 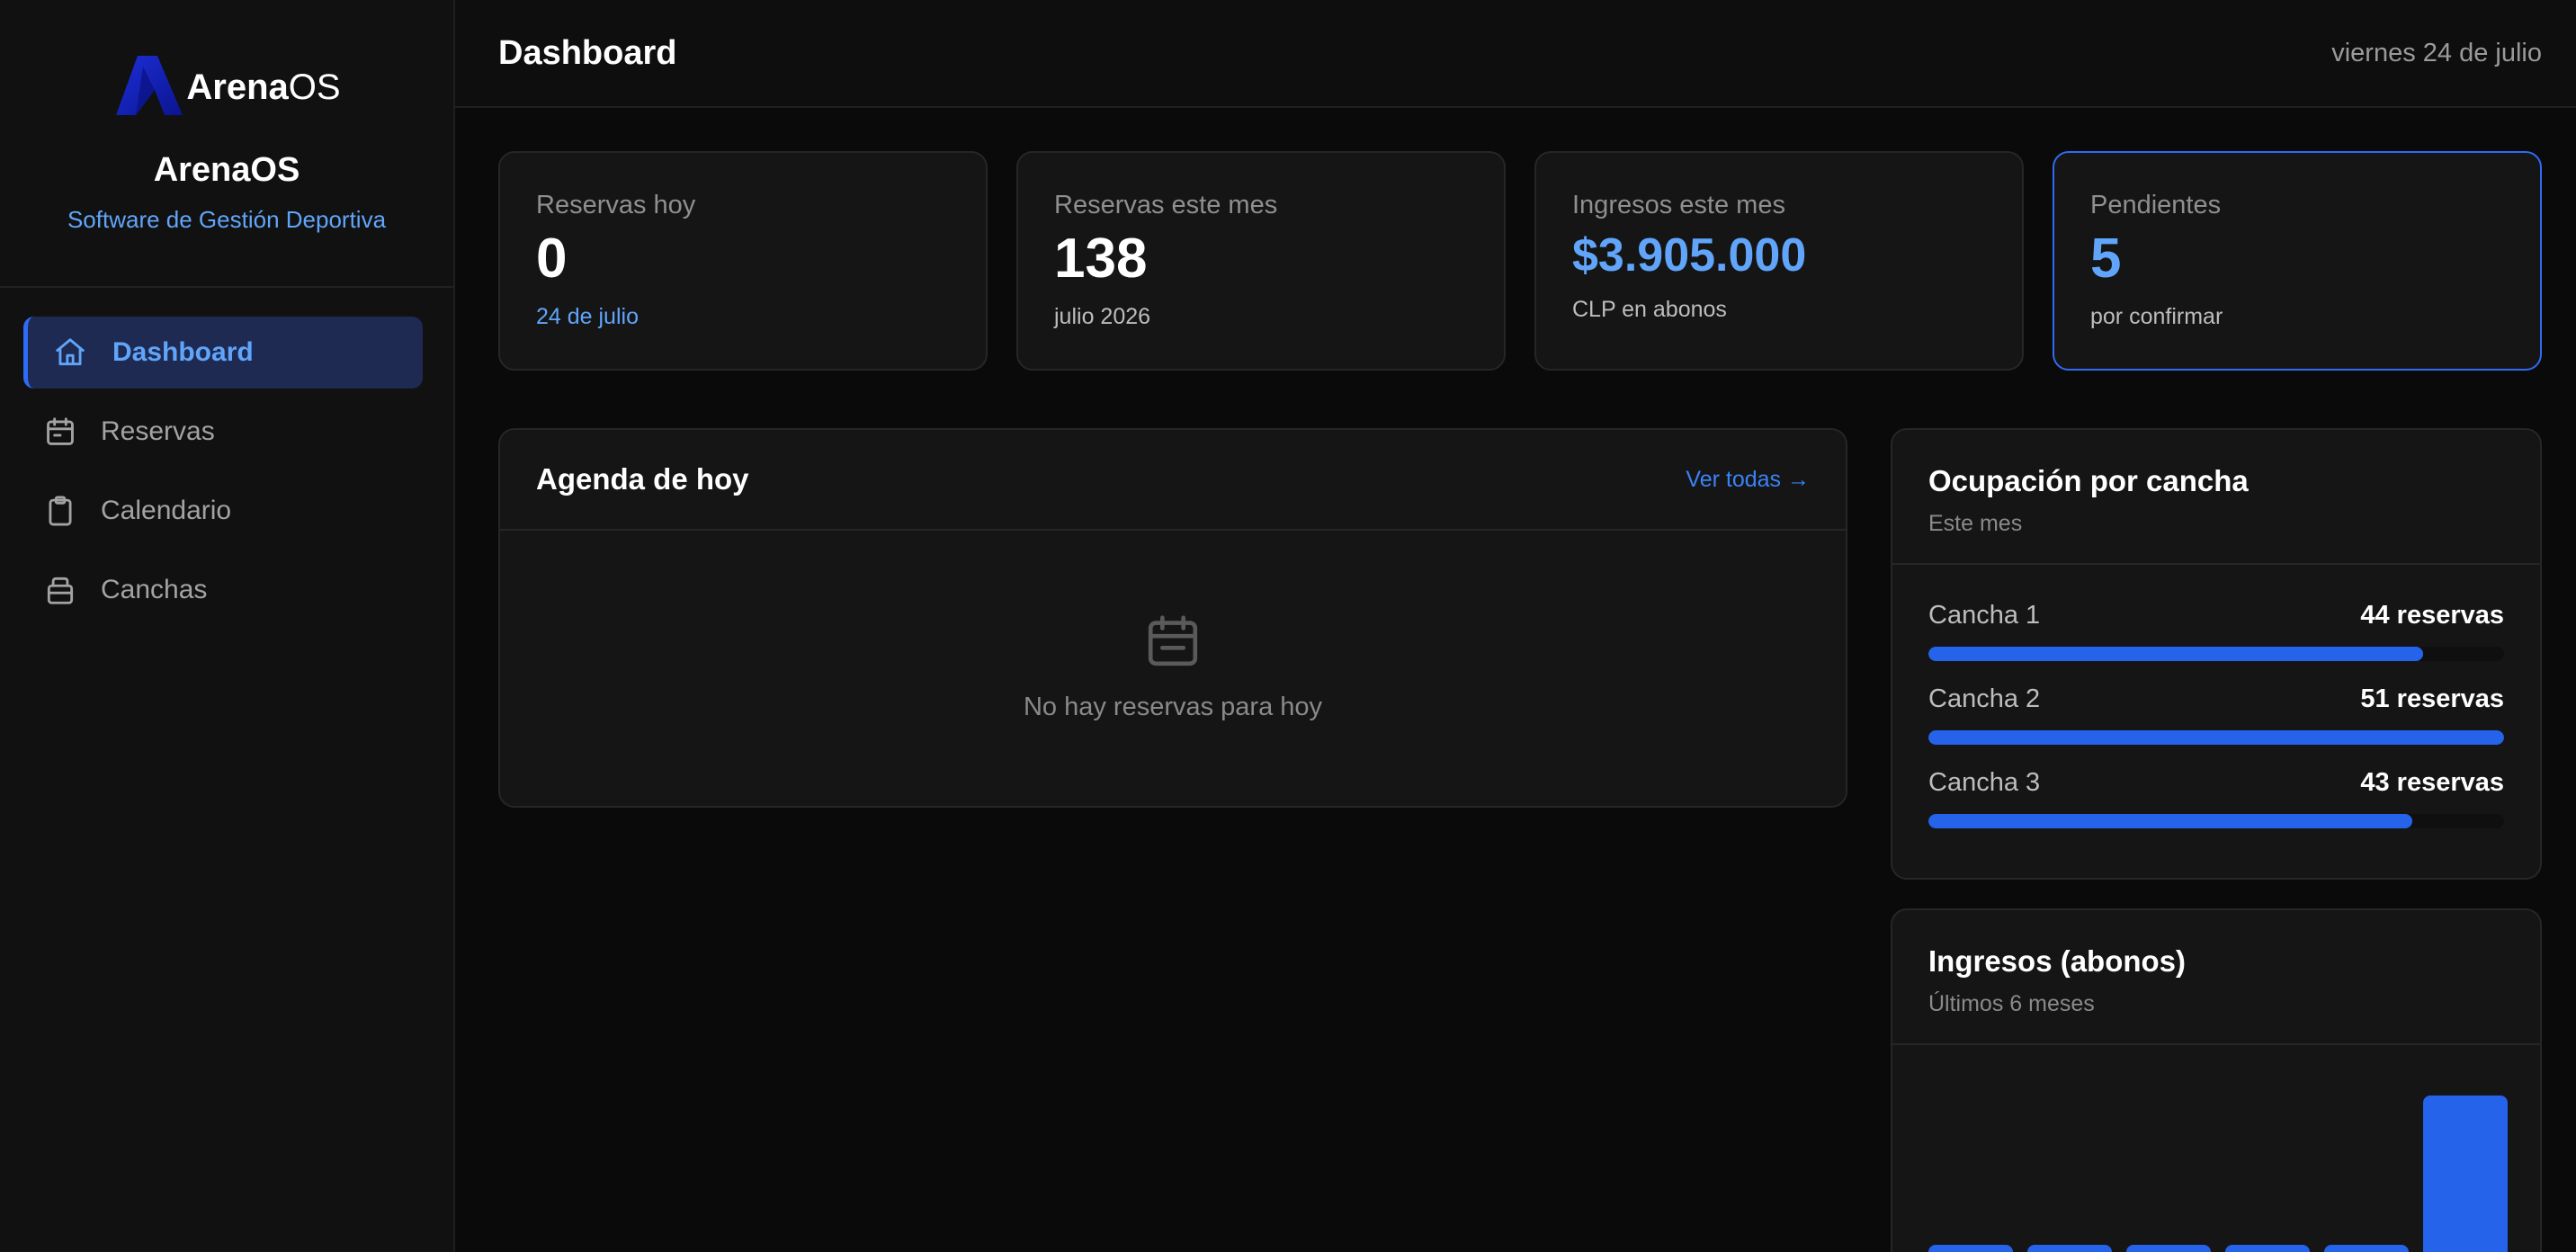 I want to click on brand-name: ArenaOS, so click(x=226, y=170).